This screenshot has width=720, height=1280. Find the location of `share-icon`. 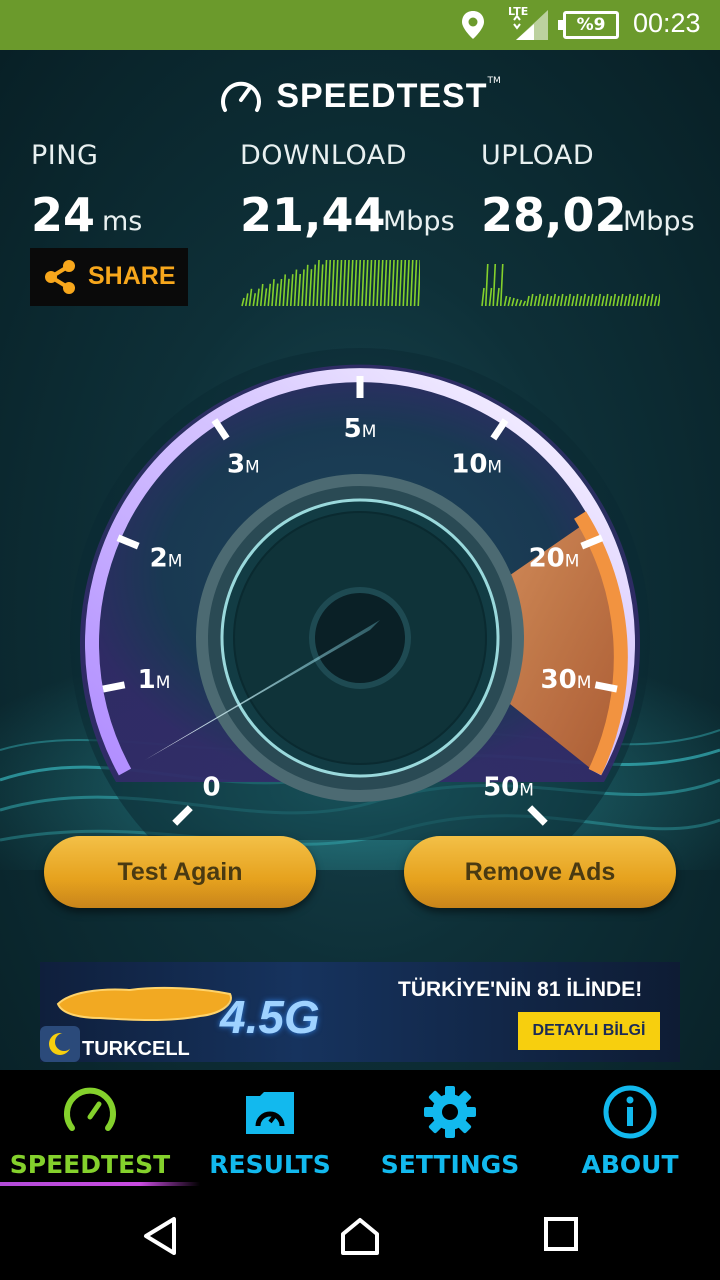

share-icon is located at coordinates (60, 277).